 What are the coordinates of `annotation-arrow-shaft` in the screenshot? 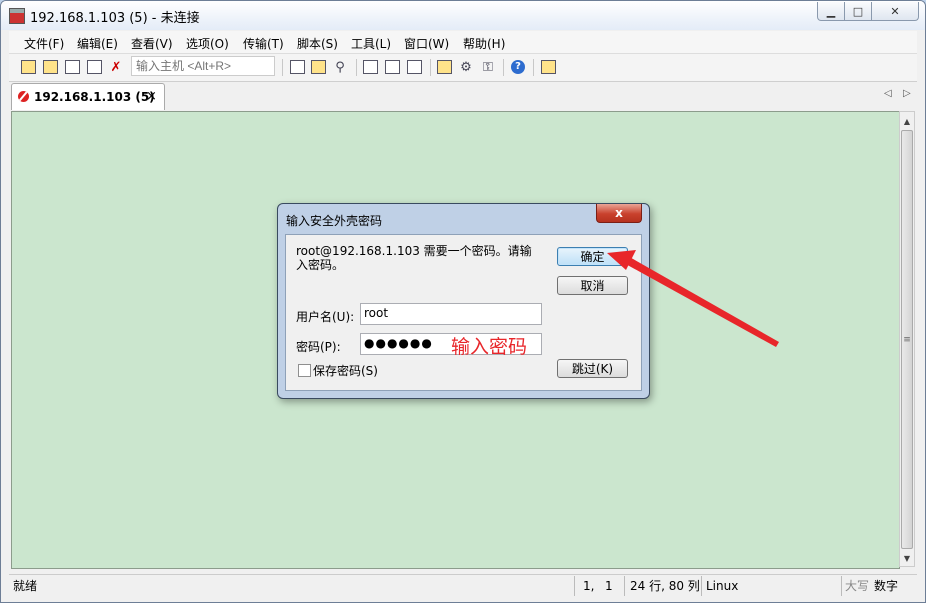 It's located at (700, 301).